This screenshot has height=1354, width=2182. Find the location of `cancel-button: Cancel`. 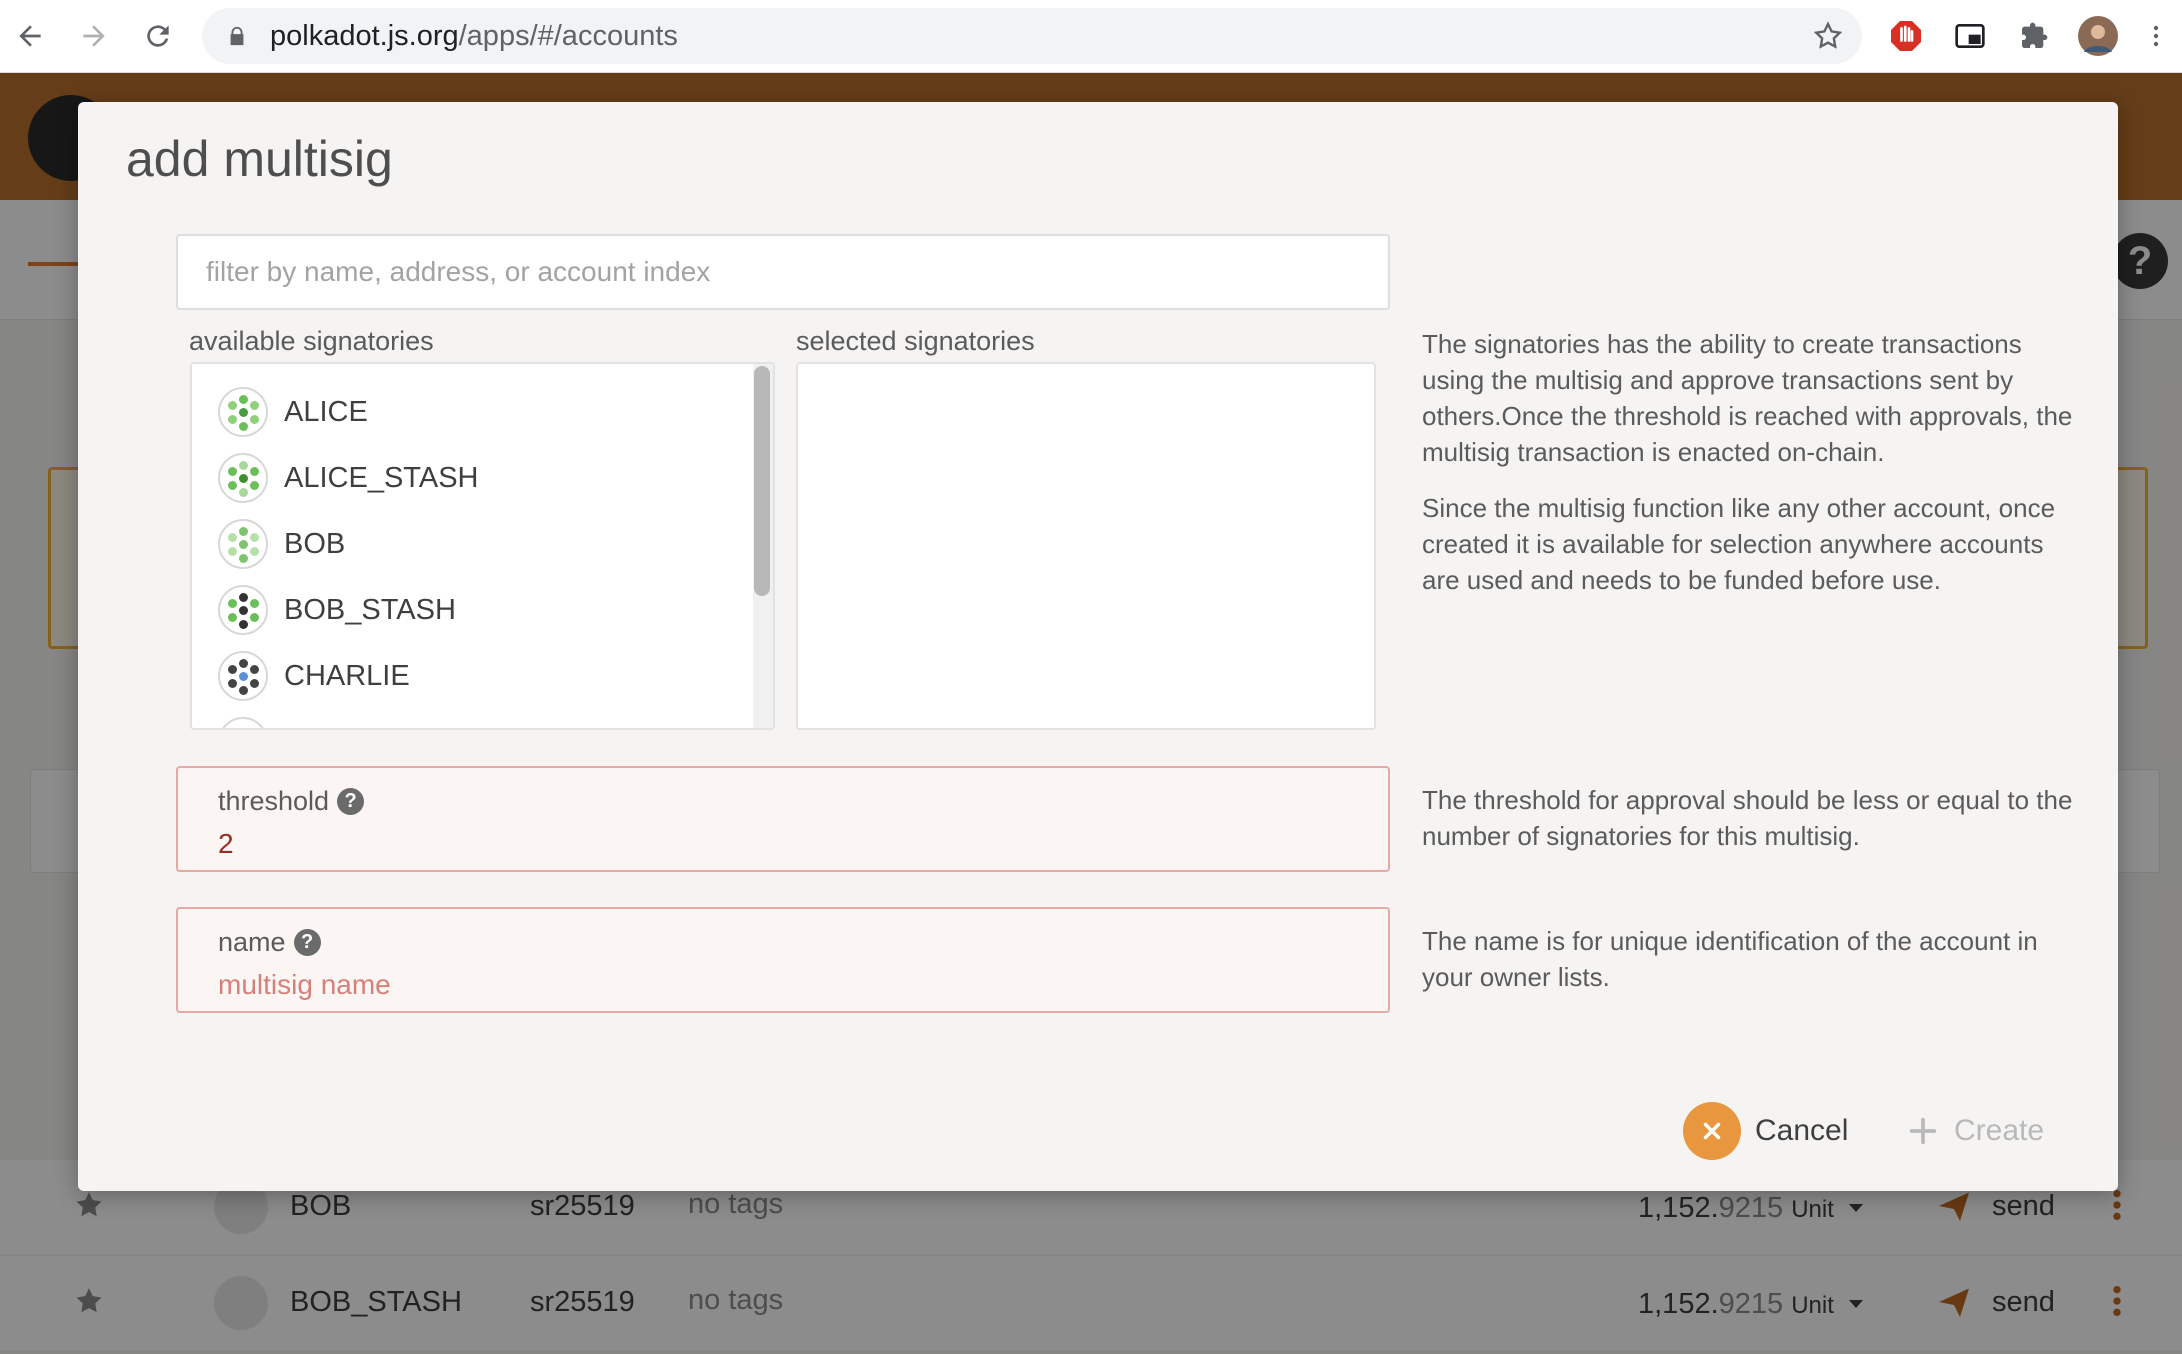

cancel-button: Cancel is located at coordinates (1765, 1131).